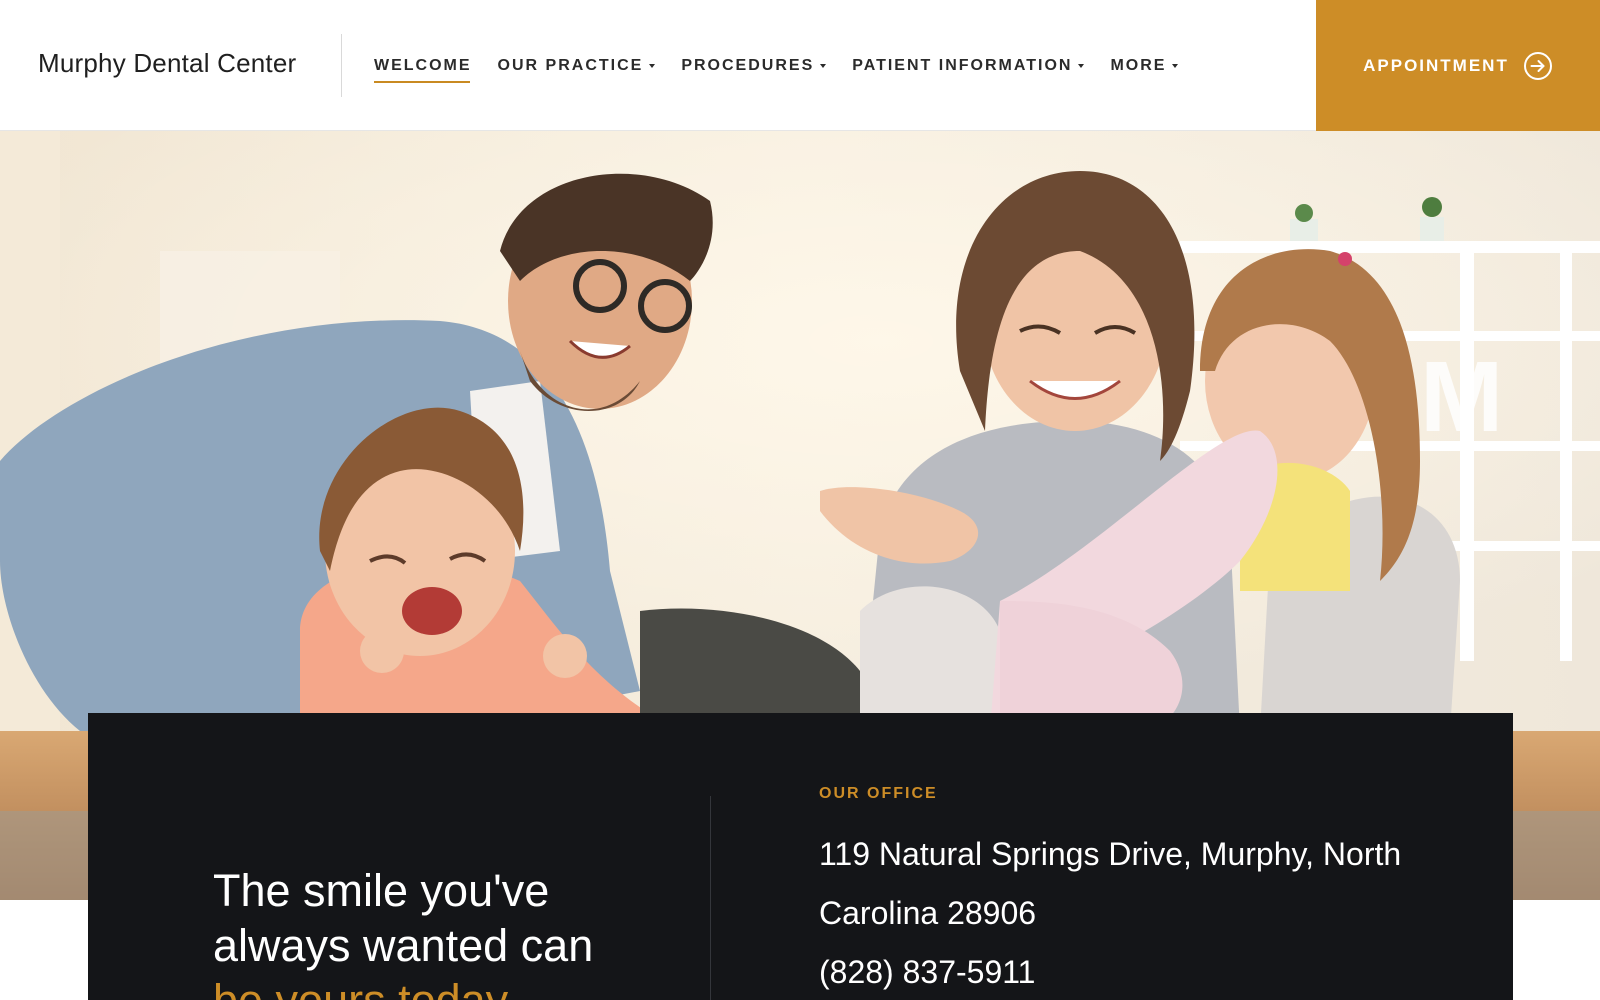 The width and height of the screenshot is (1600, 1000). I want to click on header-divider, so click(341, 65).